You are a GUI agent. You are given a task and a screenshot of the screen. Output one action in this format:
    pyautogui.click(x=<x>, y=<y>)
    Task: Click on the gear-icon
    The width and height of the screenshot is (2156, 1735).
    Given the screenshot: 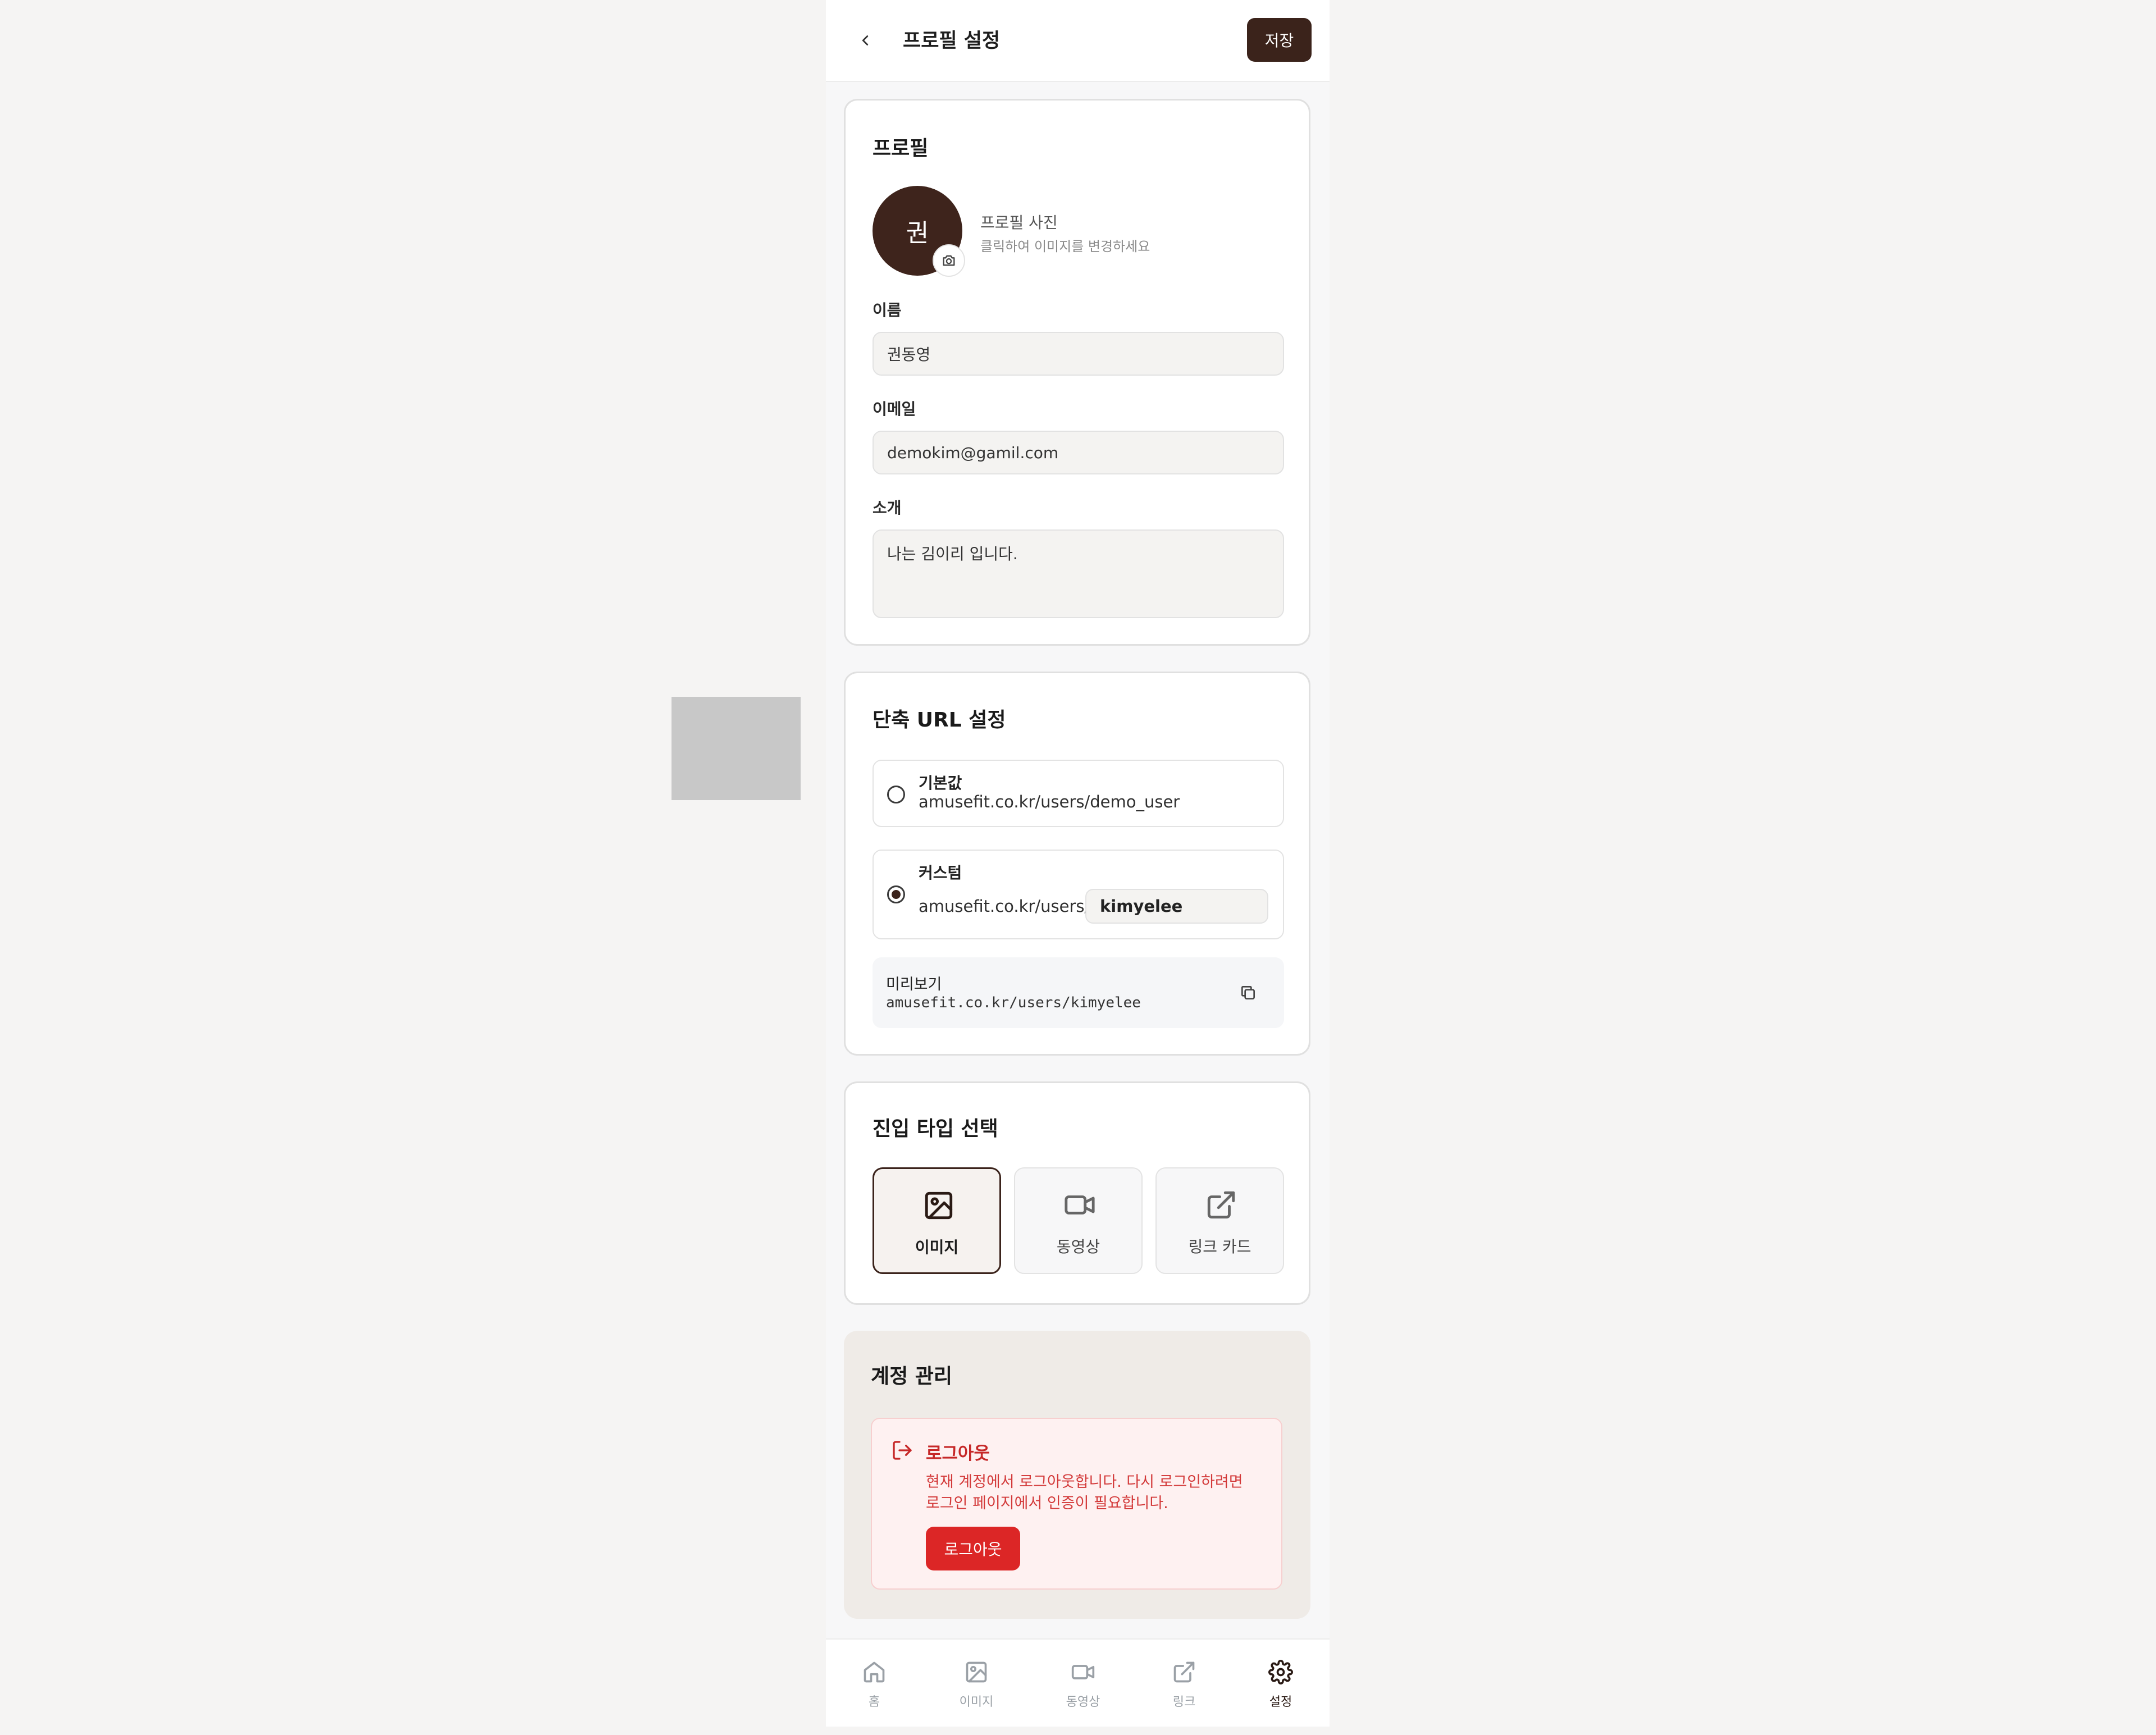 What is the action you would take?
    pyautogui.click(x=1280, y=1672)
    